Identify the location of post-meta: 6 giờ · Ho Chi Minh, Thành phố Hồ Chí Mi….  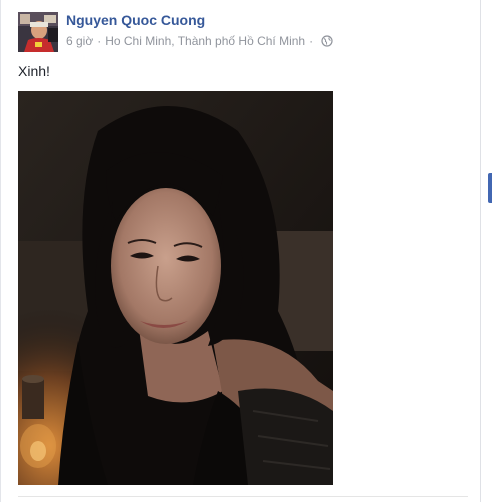
(199, 41).